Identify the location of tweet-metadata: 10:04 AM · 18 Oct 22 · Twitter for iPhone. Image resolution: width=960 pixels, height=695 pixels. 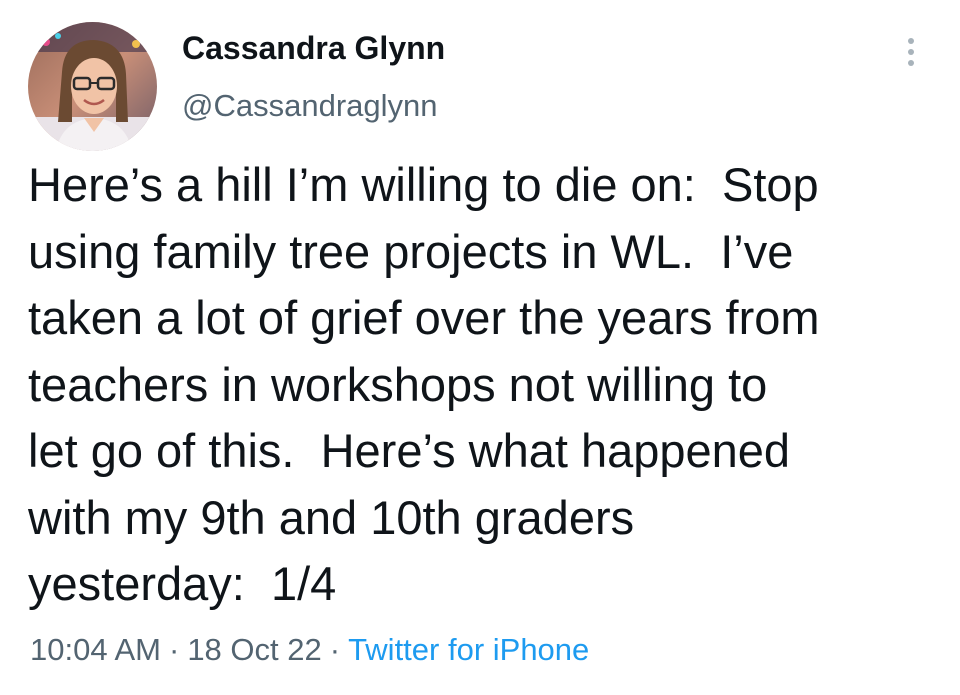
(309, 650).